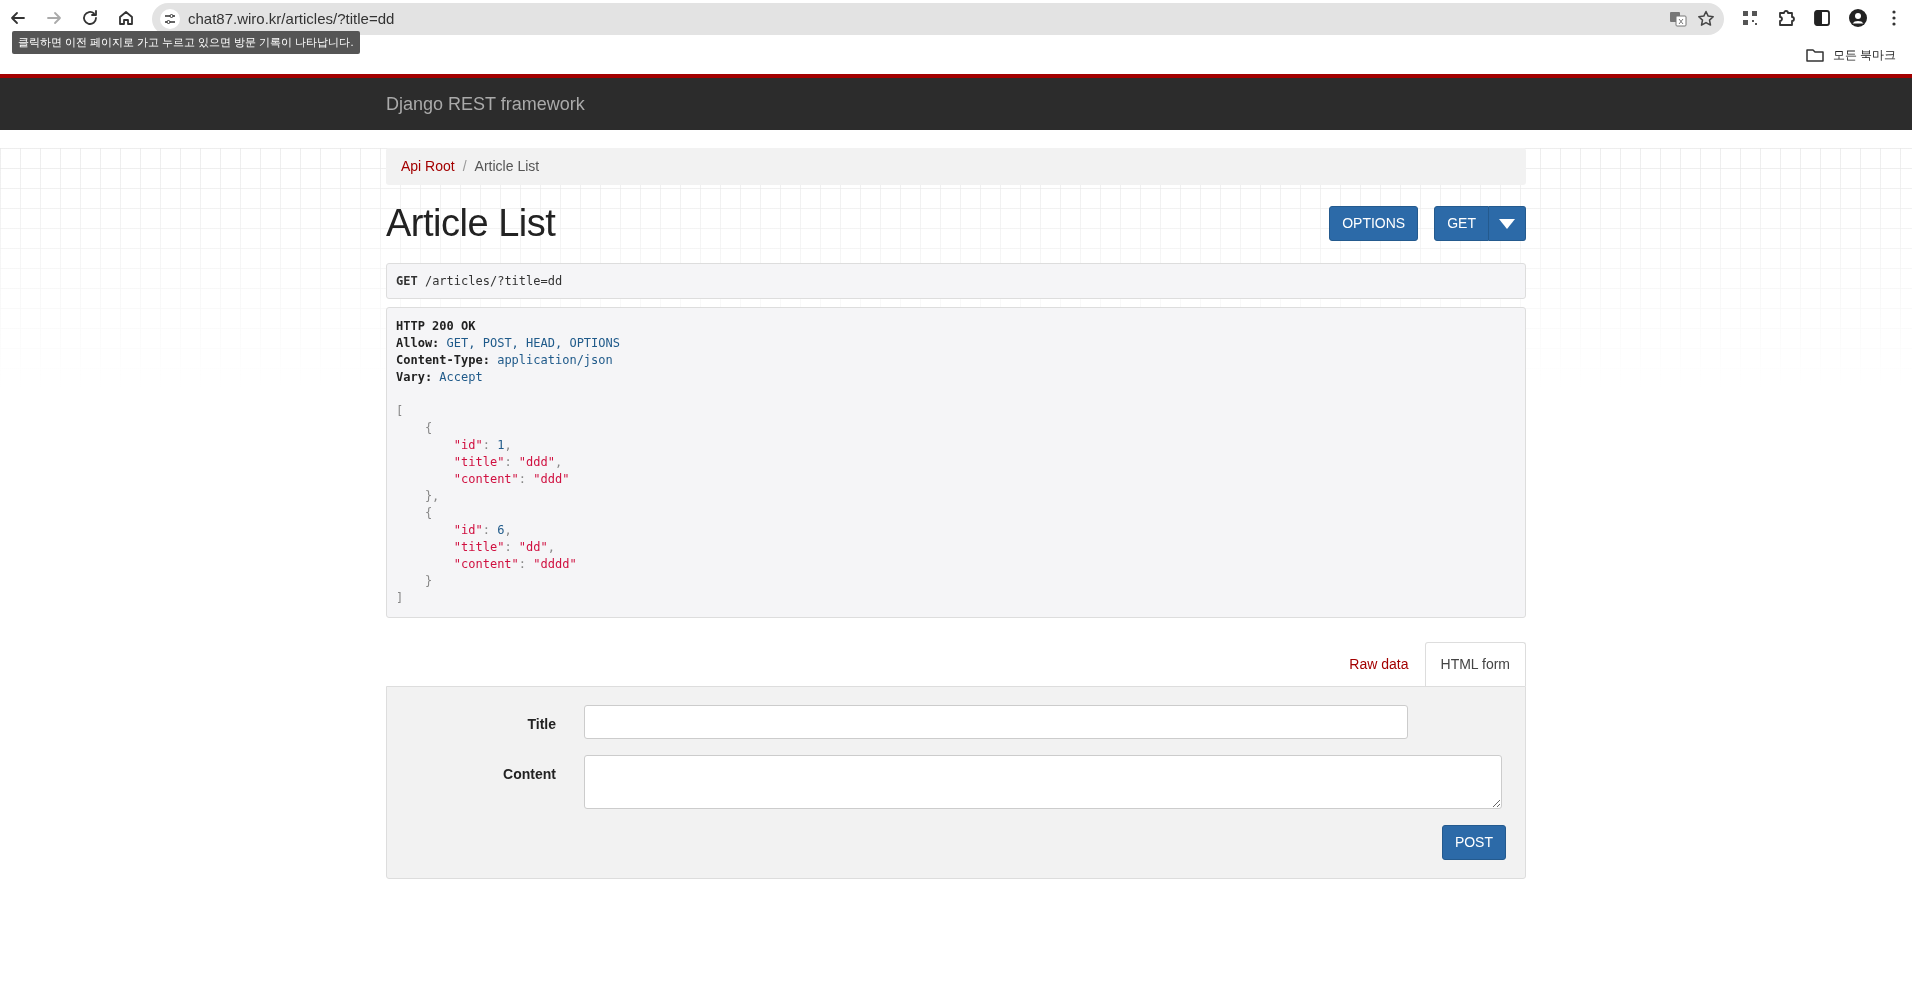 The height and width of the screenshot is (1008, 1912). What do you see at coordinates (508, 462) in the screenshot?
I see `json-line: "title": "ddd",` at bounding box center [508, 462].